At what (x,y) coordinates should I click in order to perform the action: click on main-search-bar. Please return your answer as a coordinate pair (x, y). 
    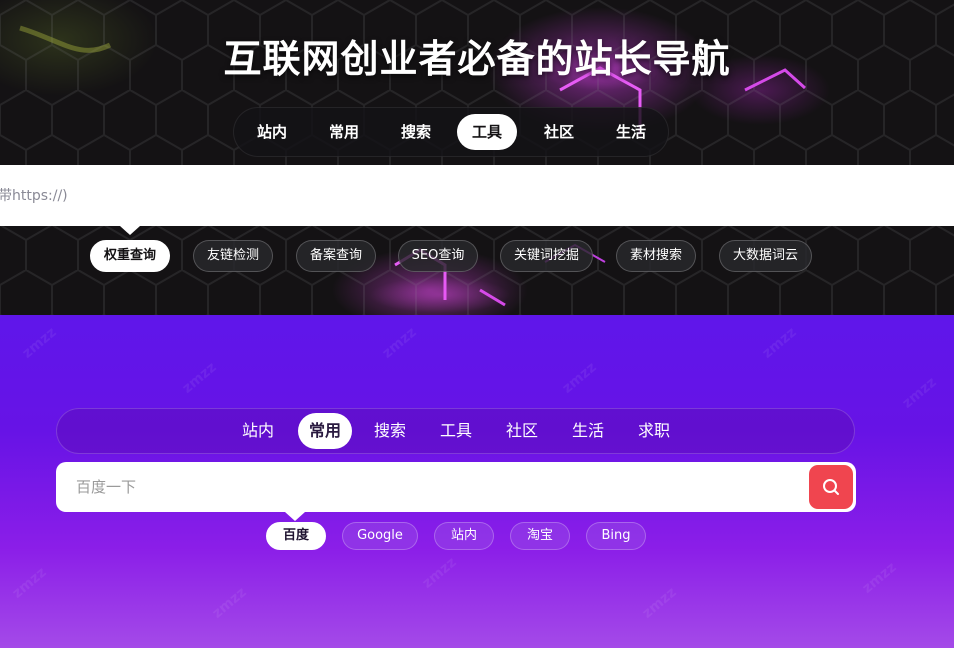
    Looking at the image, I should click on (456, 487).